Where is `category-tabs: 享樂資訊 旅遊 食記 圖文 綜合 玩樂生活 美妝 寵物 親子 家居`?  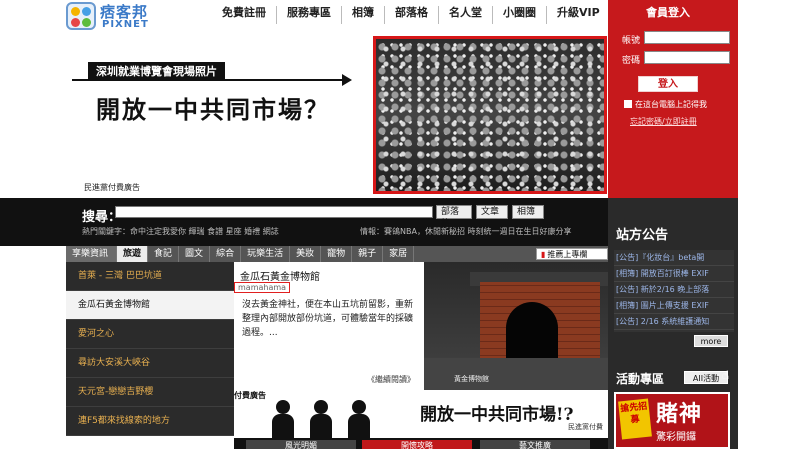 category-tabs: 享樂資訊 旅遊 食記 圖文 綜合 玩樂生活 美妝 寵物 親子 家居 is located at coordinates (337, 254).